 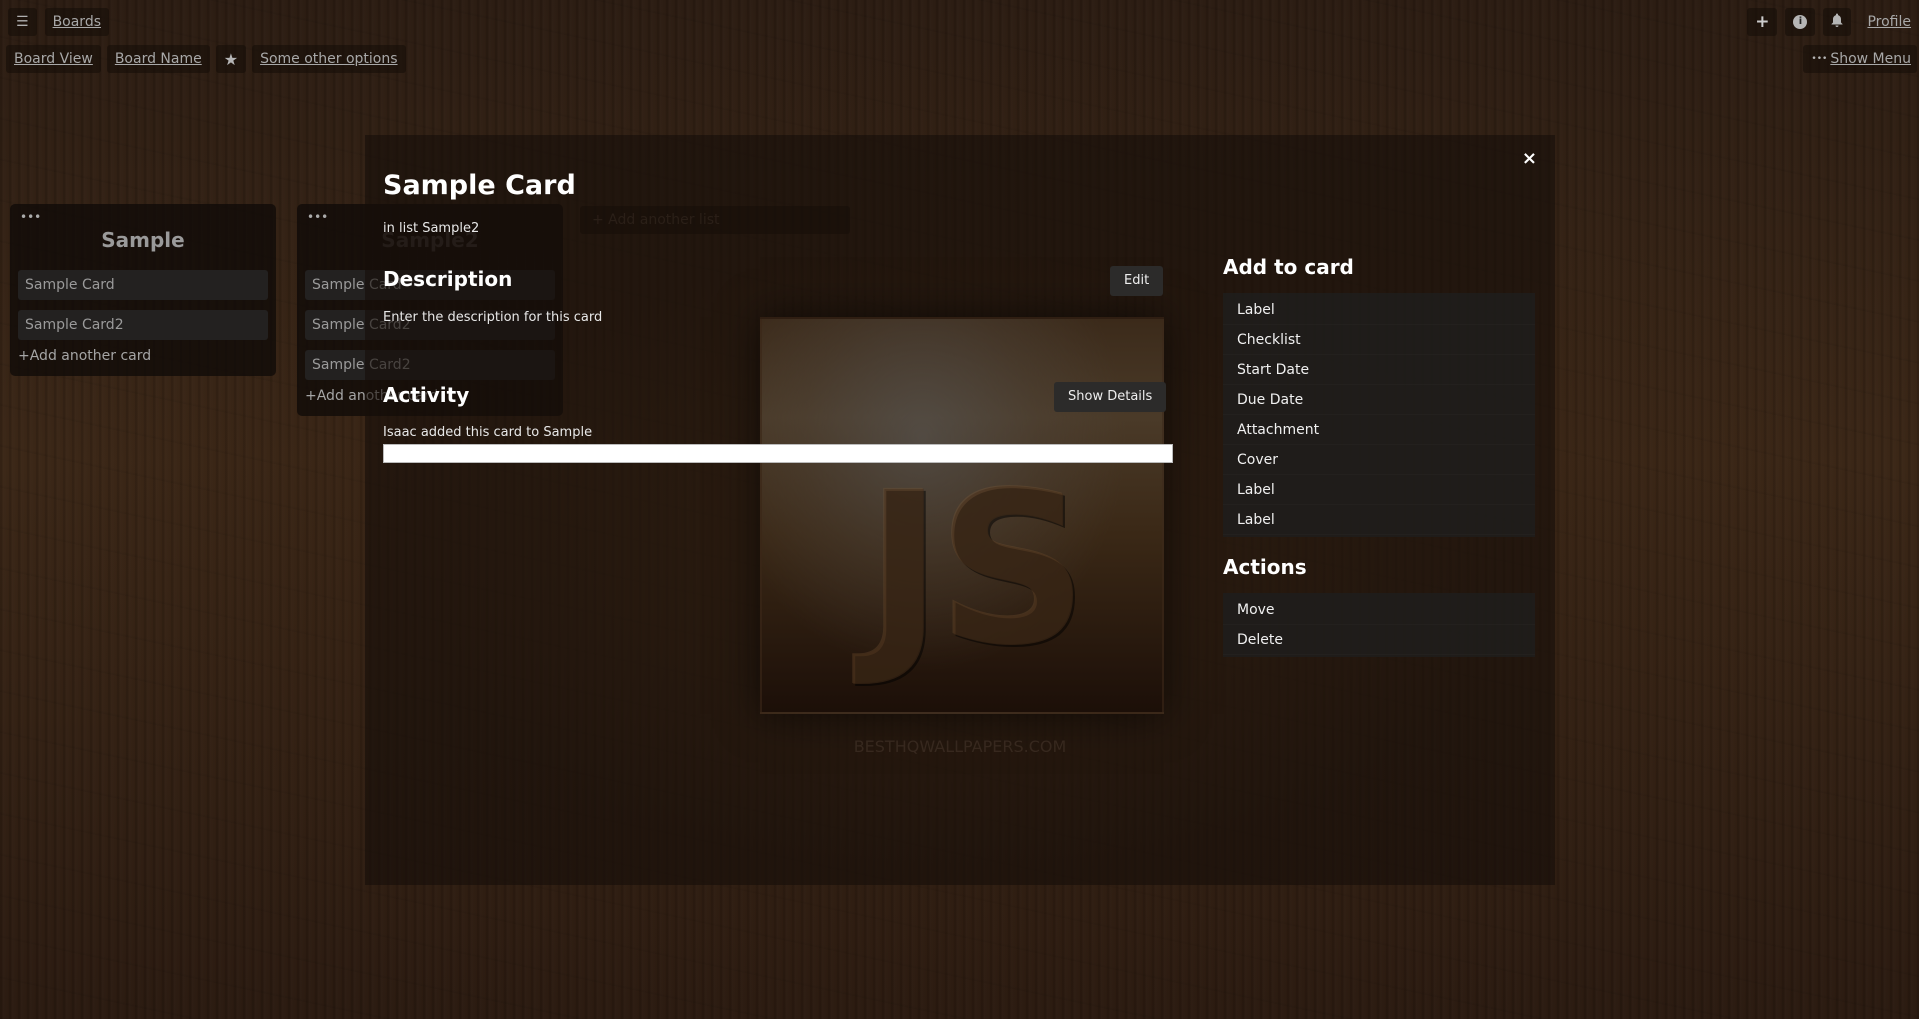 I want to click on other-options-button: Some other options, so click(x=329, y=59).